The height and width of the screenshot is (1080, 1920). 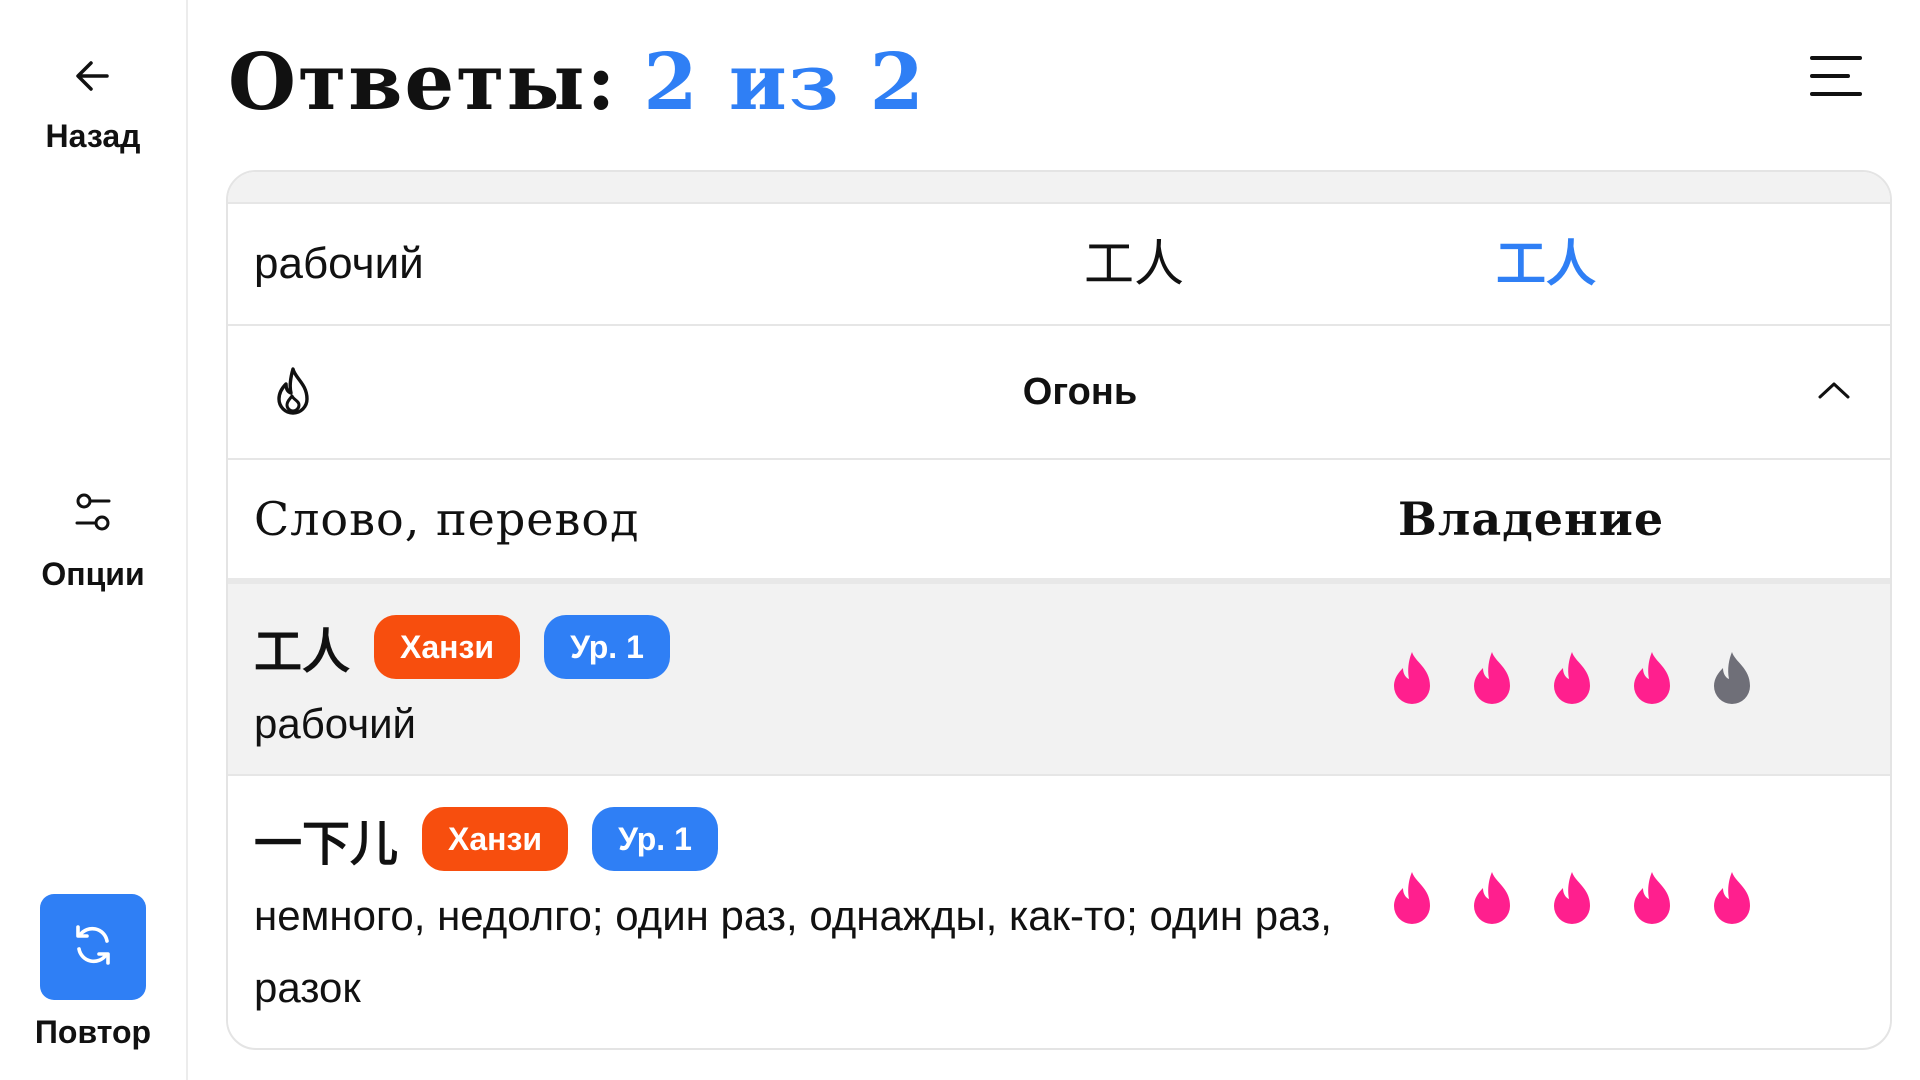 I want to click on options-button: Опции, so click(x=93, y=542).